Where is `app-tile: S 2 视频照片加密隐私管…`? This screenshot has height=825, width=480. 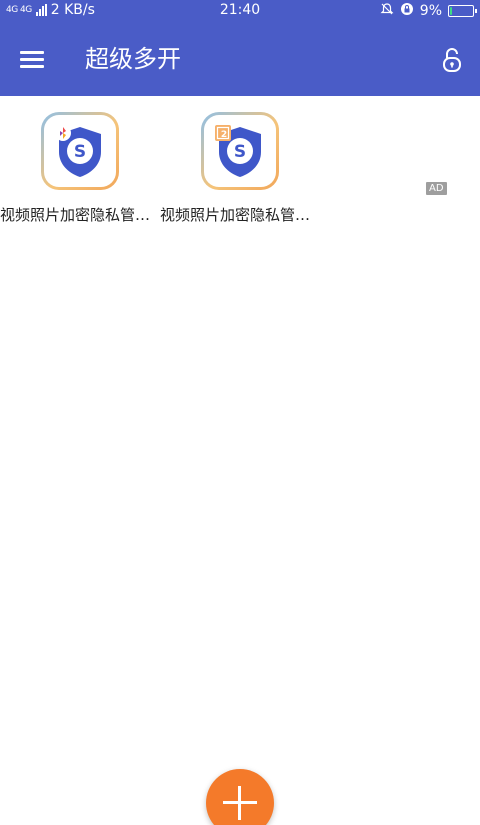 app-tile: S 2 视频照片加密隐私管… is located at coordinates (240, 166).